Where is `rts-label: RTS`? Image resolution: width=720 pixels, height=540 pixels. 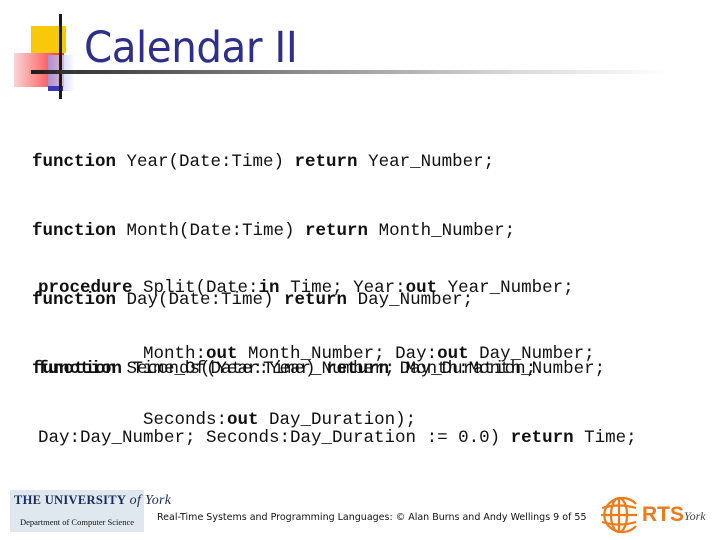 rts-label: RTS is located at coordinates (663, 514).